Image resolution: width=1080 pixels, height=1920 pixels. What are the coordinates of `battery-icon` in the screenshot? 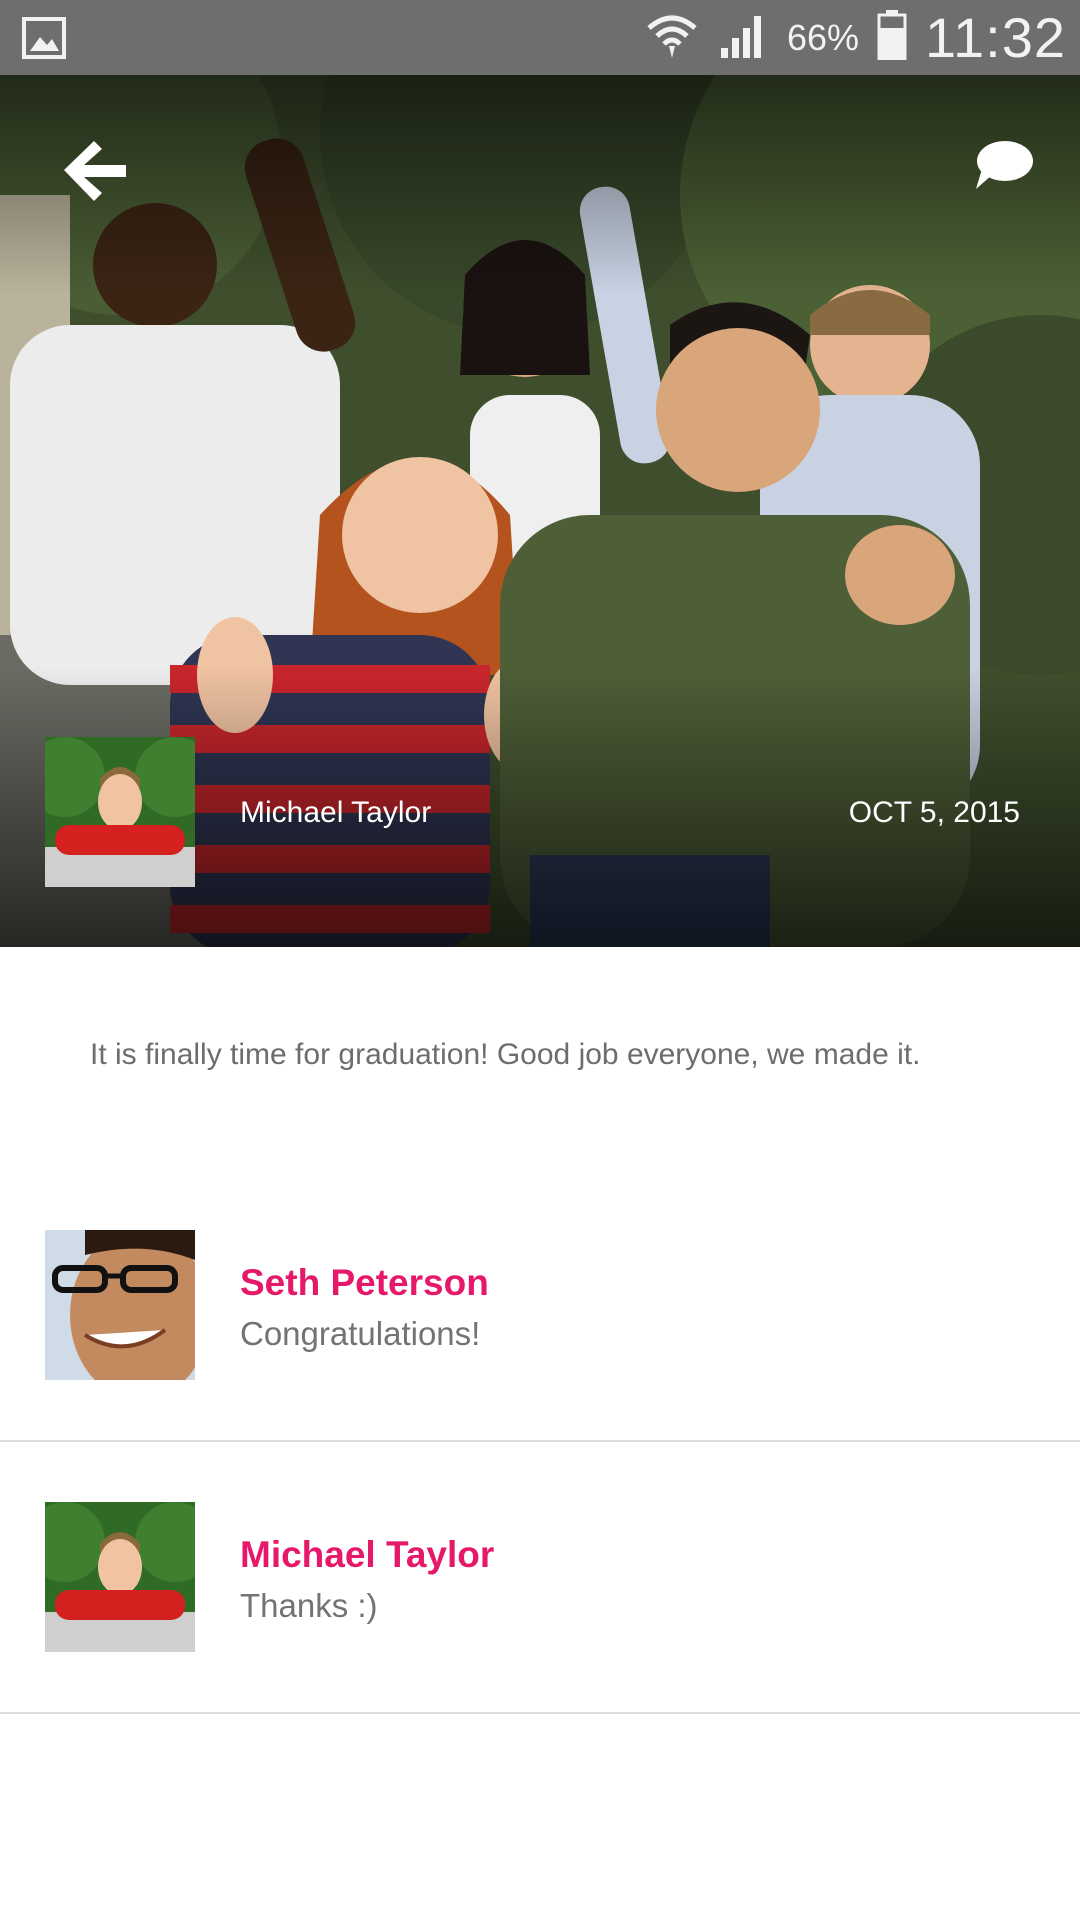 It's located at (892, 37).